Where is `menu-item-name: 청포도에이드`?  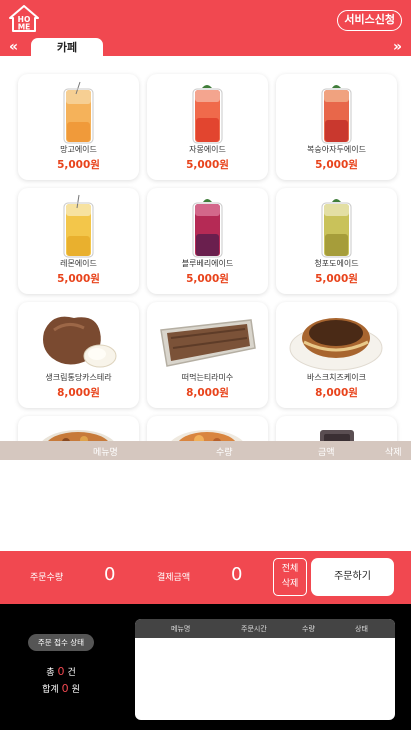 menu-item-name: 청포도에이드 is located at coordinates (336, 263).